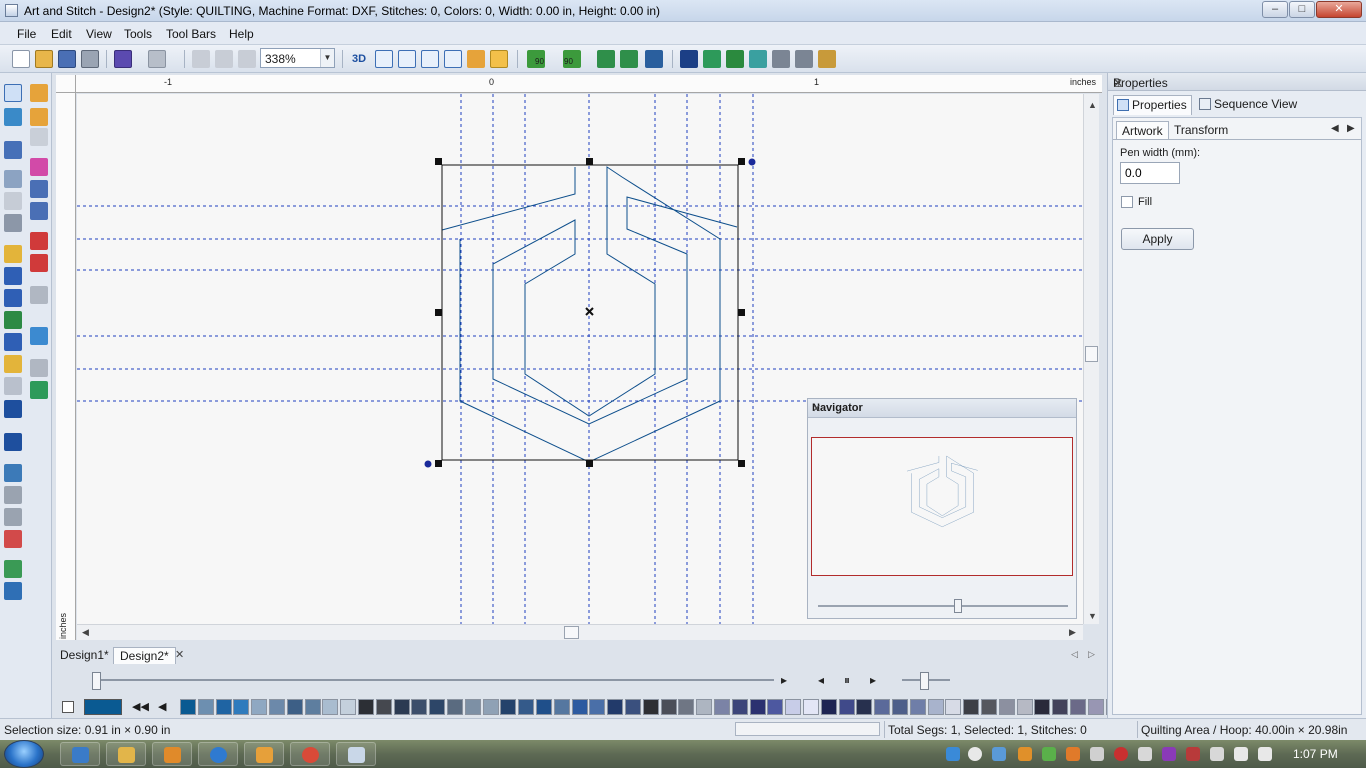  What do you see at coordinates (66, 366) in the screenshot?
I see `ruler-left: inches` at bounding box center [66, 366].